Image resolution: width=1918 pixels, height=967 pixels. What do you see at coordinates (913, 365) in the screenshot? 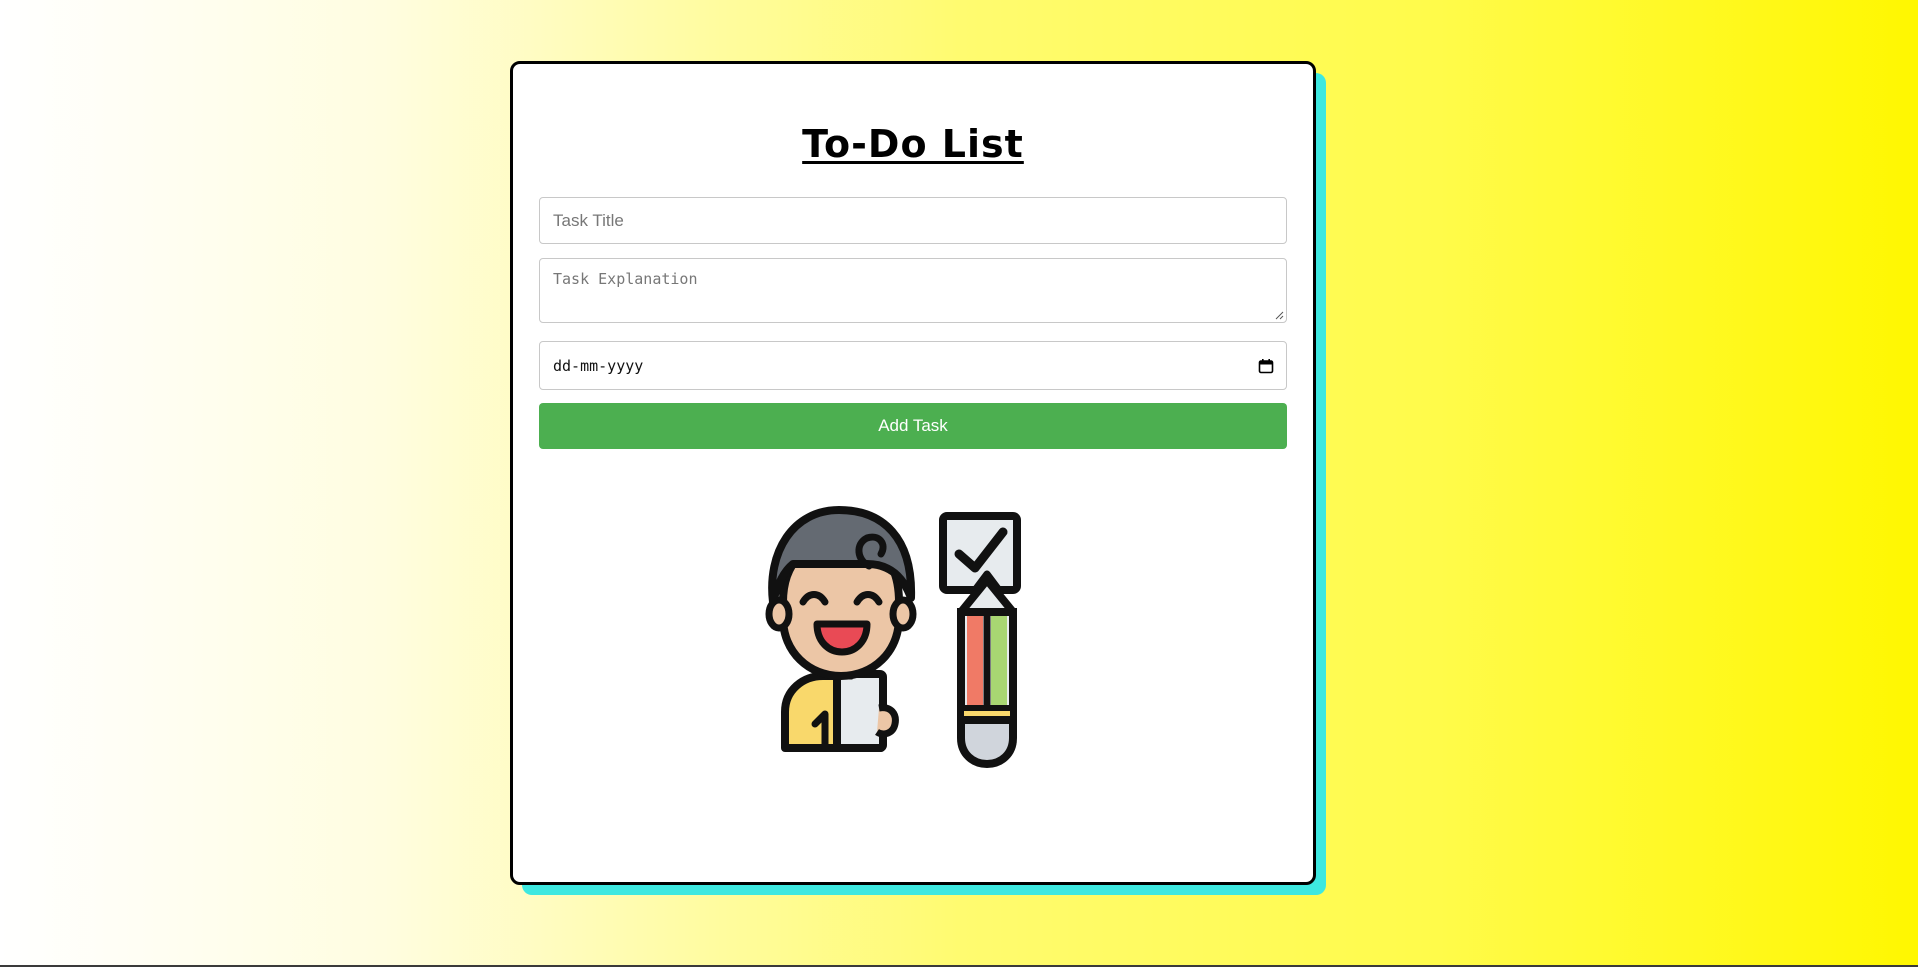
I see `due-date-field: dd-mm-yyyy` at bounding box center [913, 365].